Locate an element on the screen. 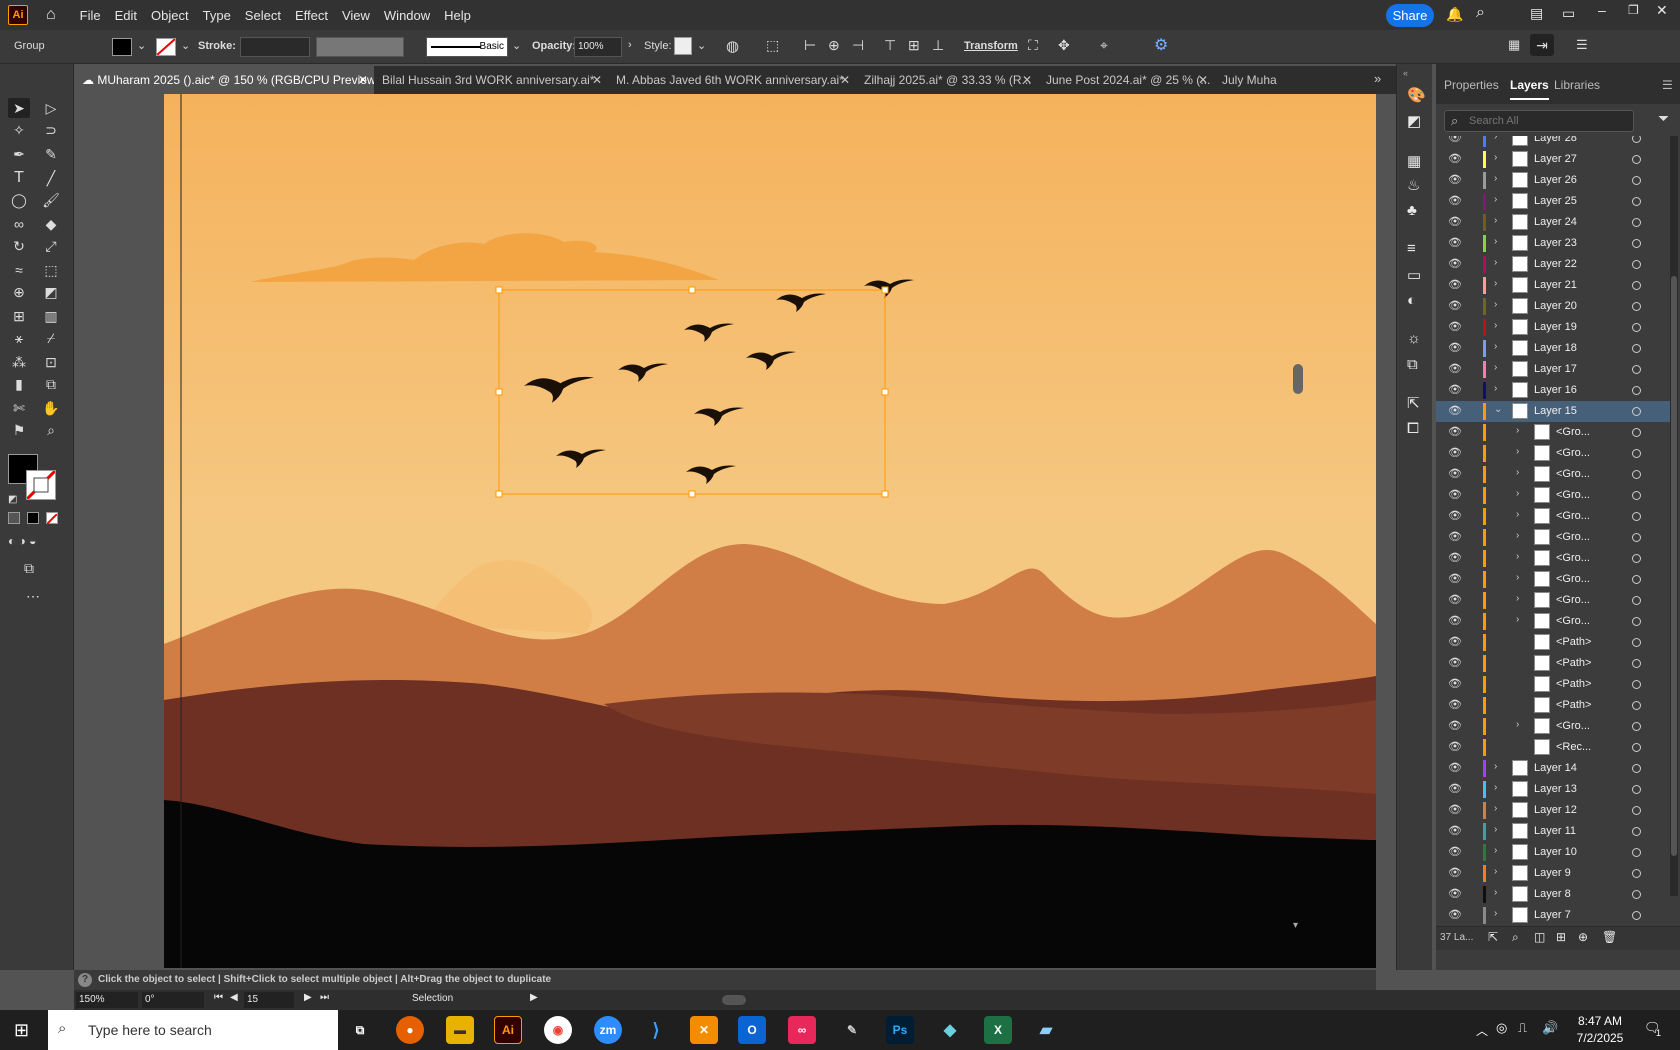 This screenshot has width=1680, height=1050. pen-app-icon: ✎ is located at coordinates (852, 1030).